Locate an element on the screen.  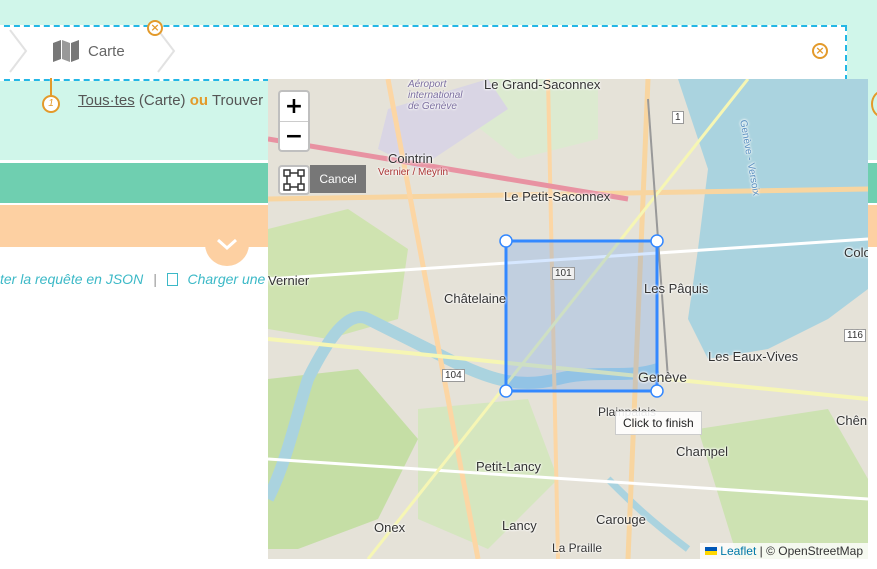
clear-search-icon: × is located at coordinates (820, 51).